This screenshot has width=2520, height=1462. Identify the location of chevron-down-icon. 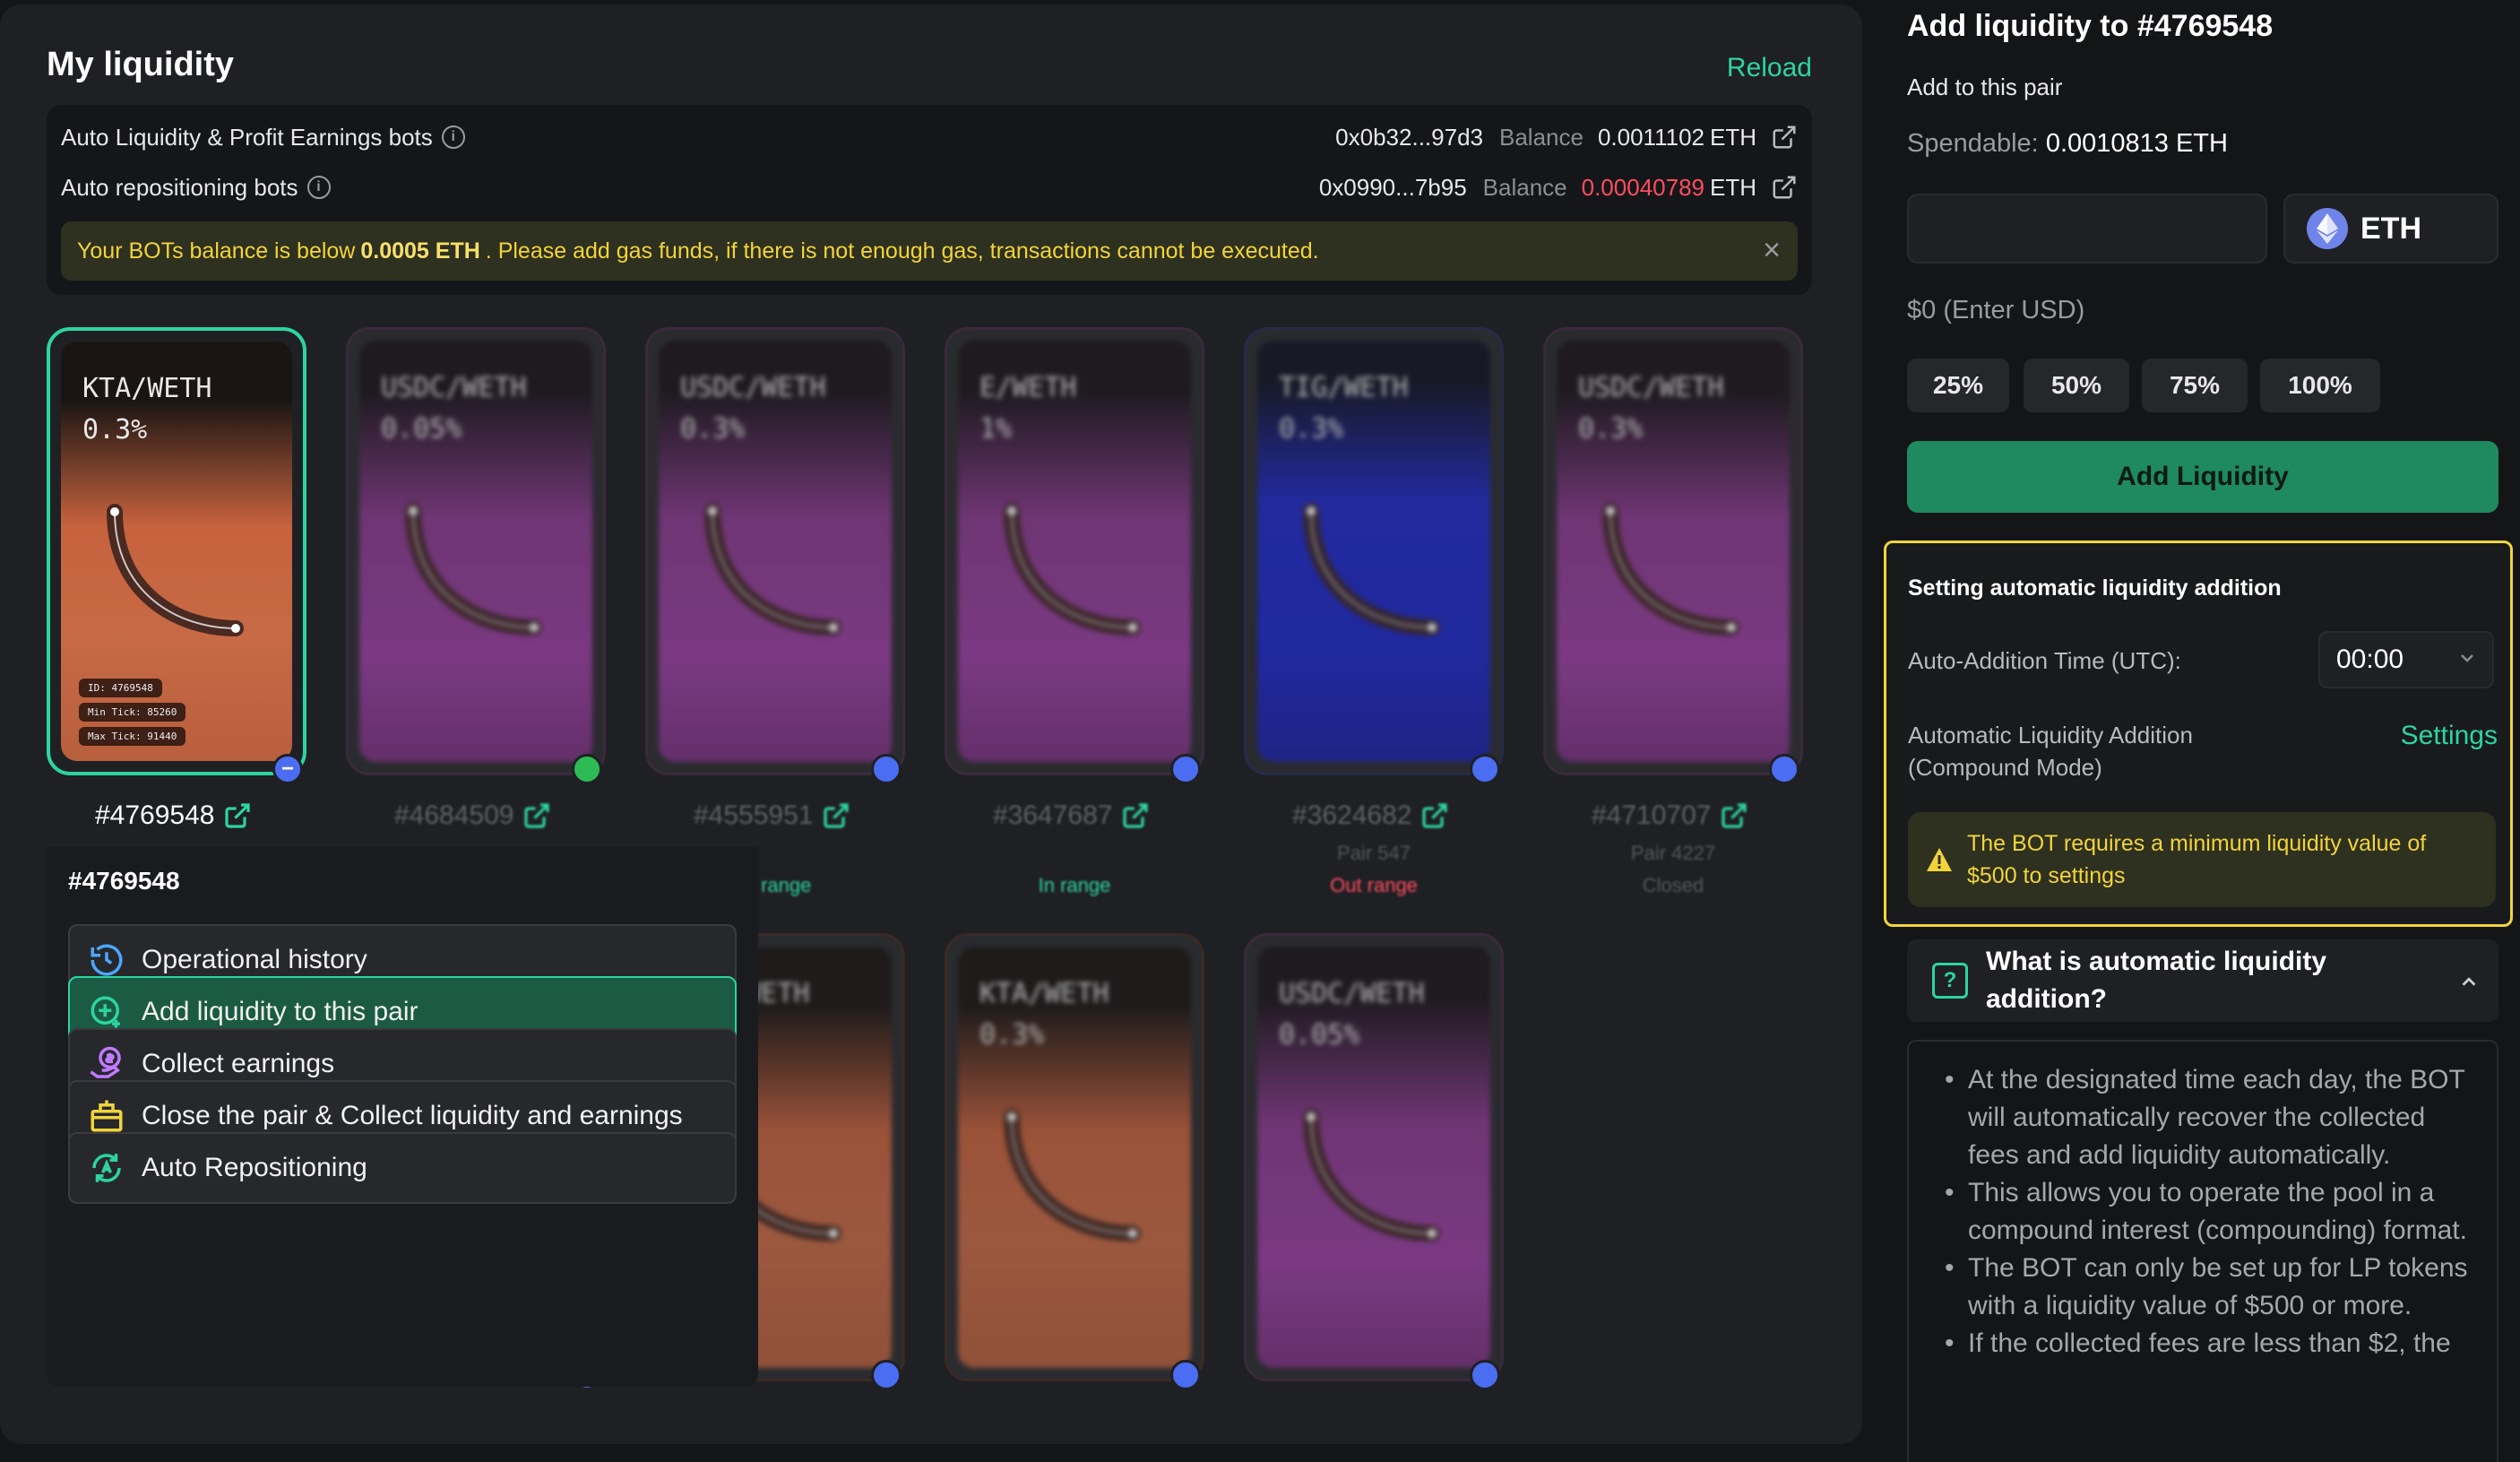
(2467, 658).